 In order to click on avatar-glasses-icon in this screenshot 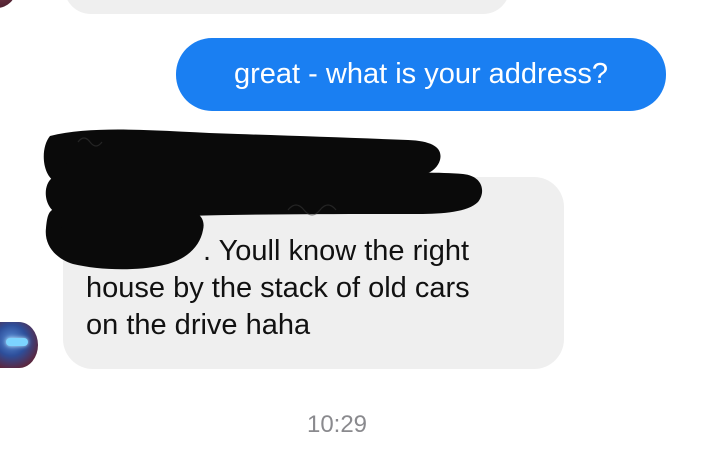, I will do `click(17, 342)`.